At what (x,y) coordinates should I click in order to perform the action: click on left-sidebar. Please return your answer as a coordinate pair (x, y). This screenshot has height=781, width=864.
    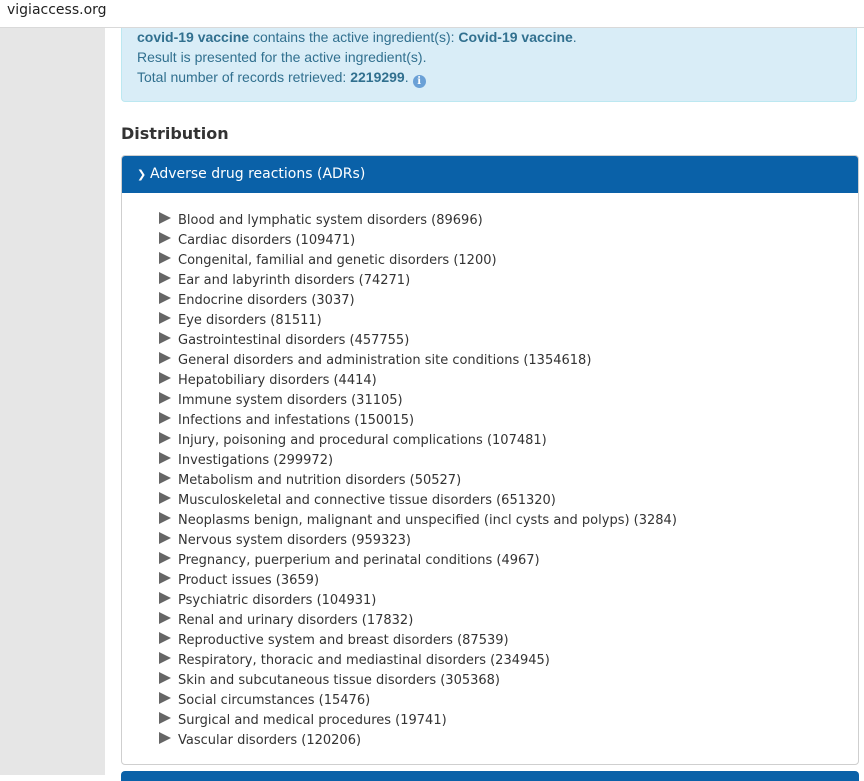
    Looking at the image, I should click on (52, 401).